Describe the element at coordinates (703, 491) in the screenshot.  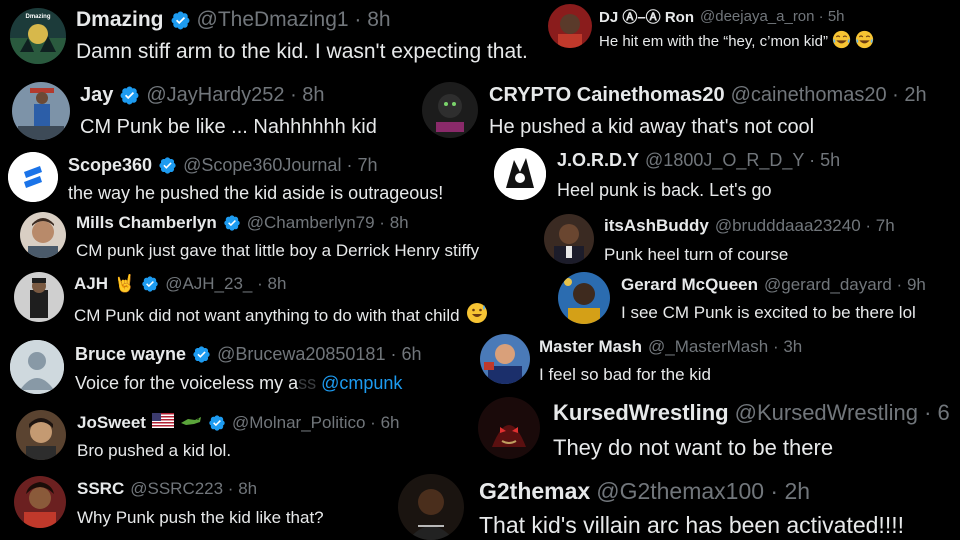
I see `handle: @G2themax100 · 2h` at that location.